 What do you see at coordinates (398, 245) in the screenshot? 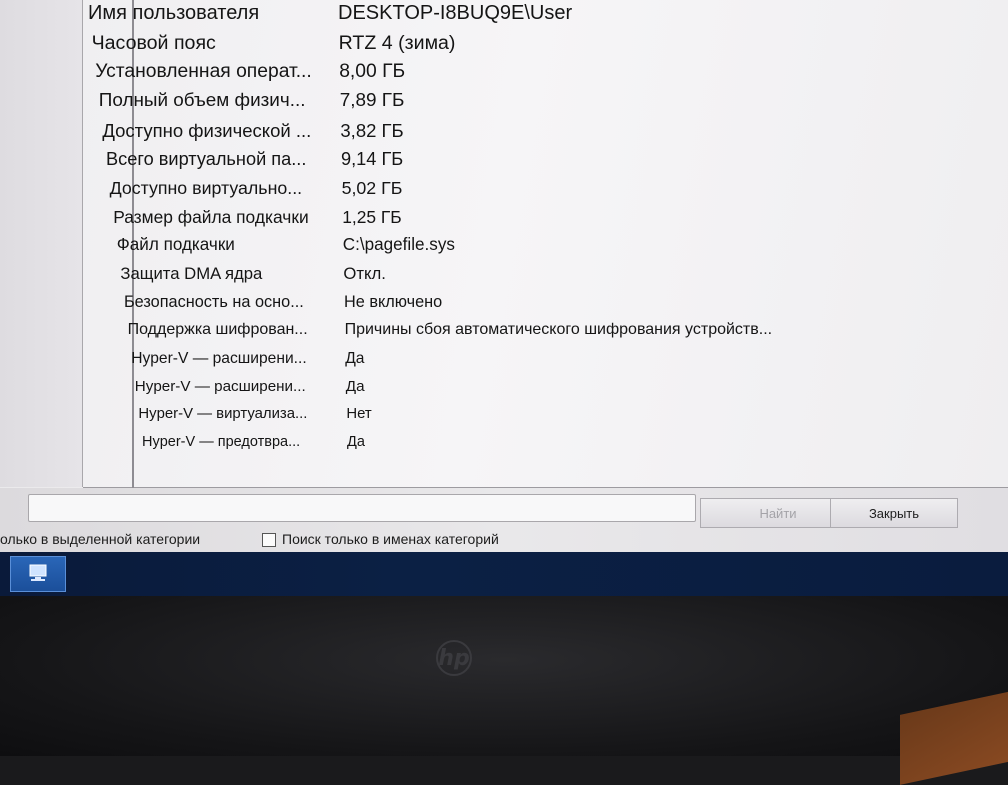
I see `summary-row-value: C:\pagefile.sys` at bounding box center [398, 245].